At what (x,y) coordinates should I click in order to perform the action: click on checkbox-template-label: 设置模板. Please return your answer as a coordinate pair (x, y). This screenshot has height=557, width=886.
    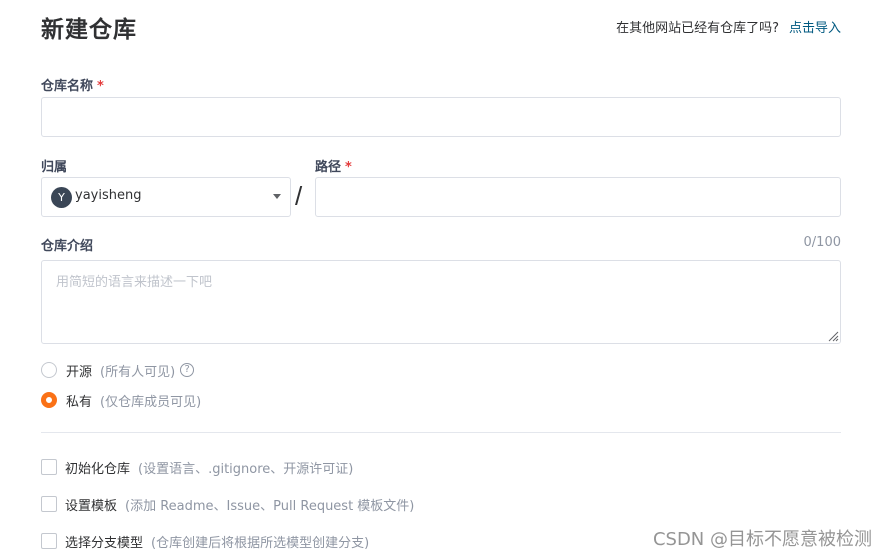
    Looking at the image, I should click on (91, 506).